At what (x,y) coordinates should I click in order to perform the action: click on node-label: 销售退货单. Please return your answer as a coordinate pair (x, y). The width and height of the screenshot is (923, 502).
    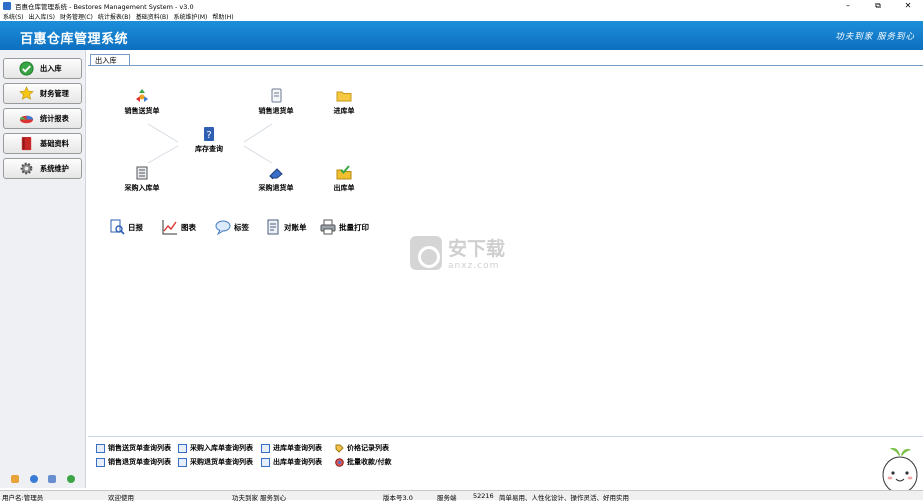
    Looking at the image, I should click on (276, 111).